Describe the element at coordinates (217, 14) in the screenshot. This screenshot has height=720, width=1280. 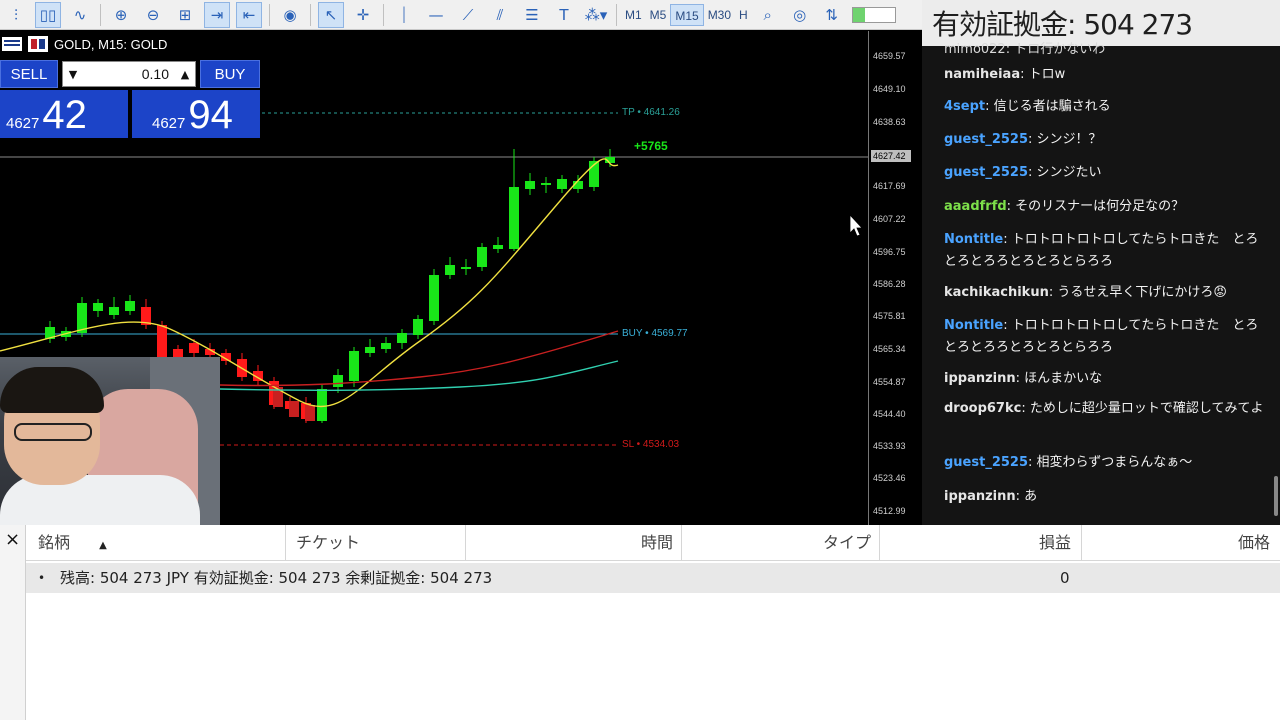
I see `auto-scroll-icon: ⇥` at that location.